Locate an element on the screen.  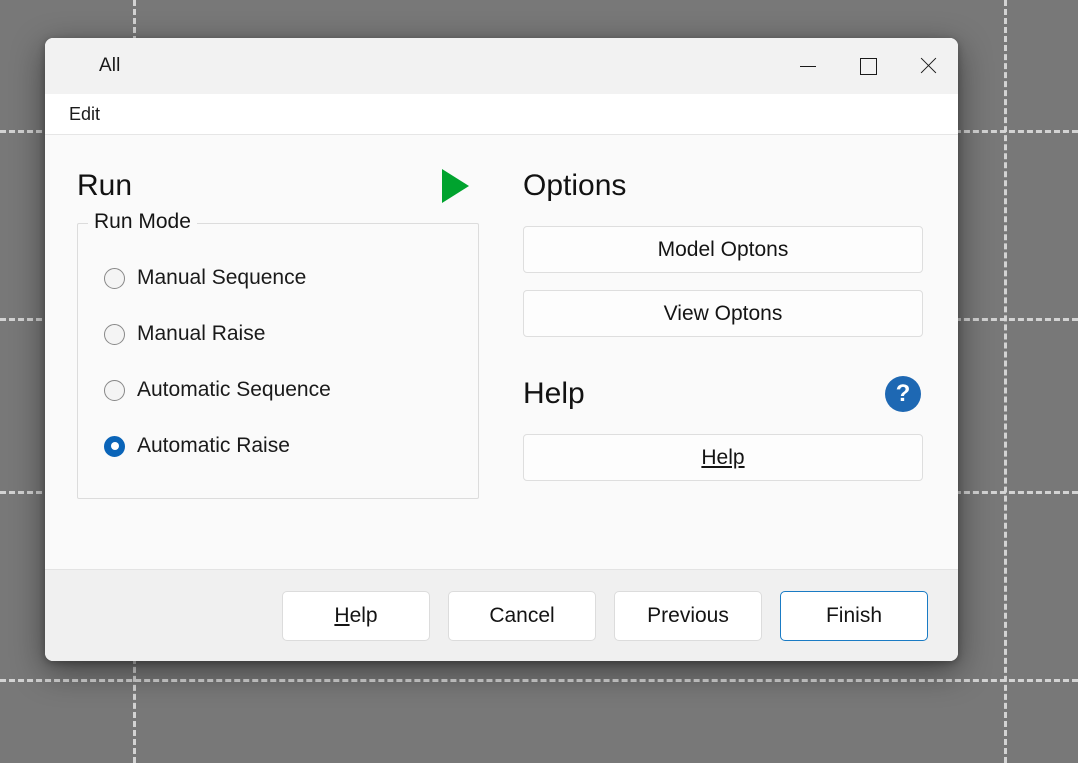
model-options-label: Model Optons is located at coordinates (723, 249).